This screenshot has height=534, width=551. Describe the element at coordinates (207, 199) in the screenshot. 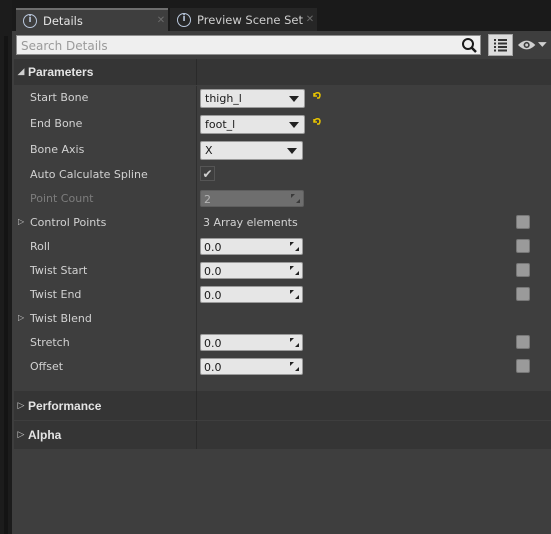

I see `field-value: 2` at that location.